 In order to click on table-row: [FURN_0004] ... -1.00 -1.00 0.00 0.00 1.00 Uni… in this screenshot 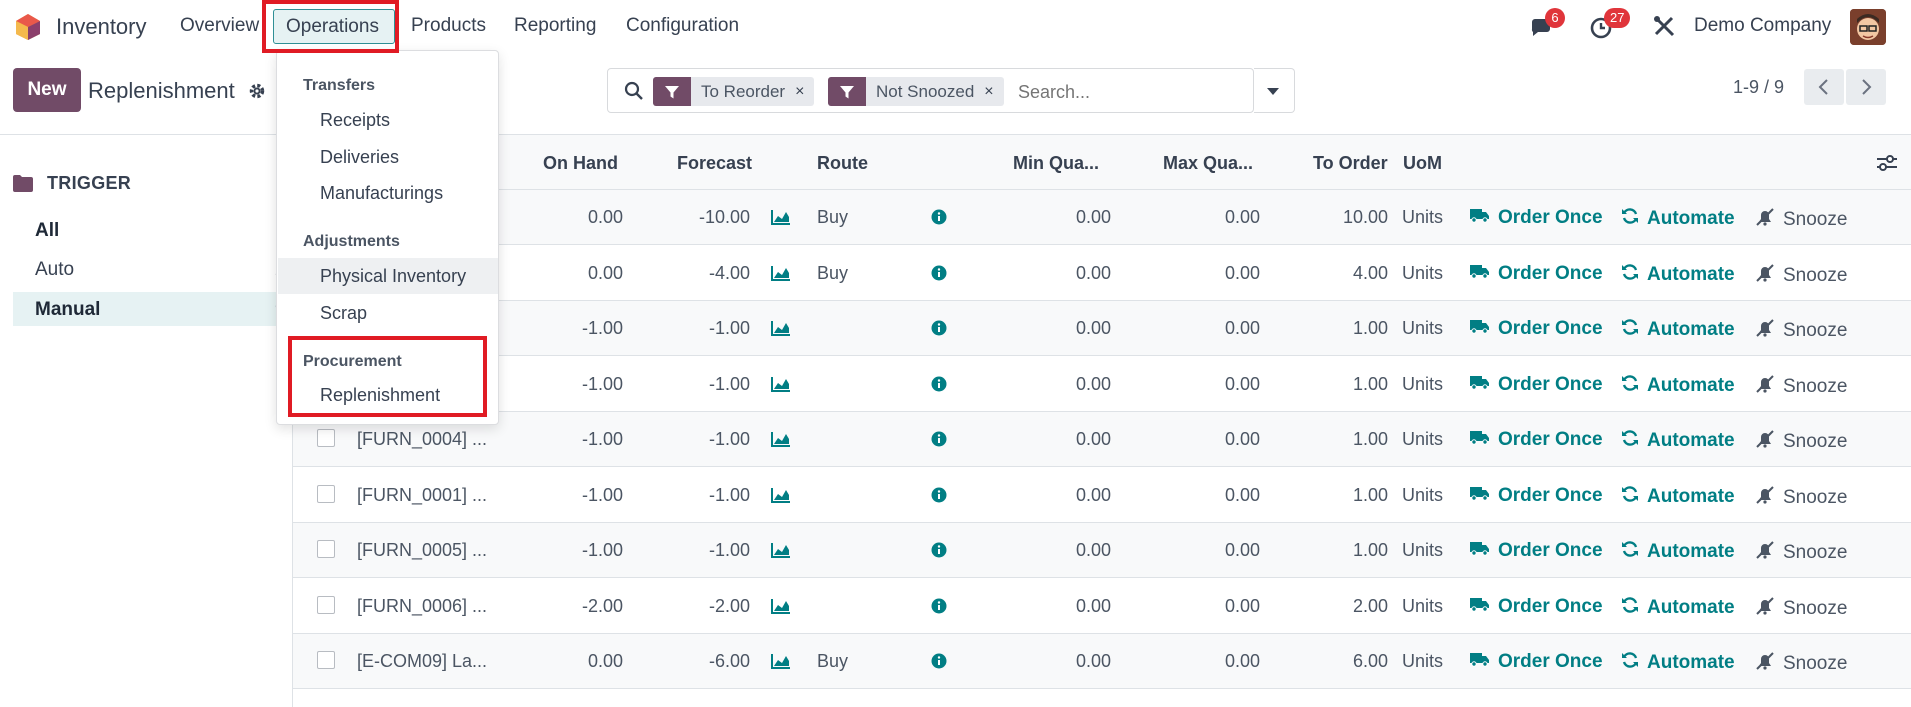, I will do `click(1102, 439)`.